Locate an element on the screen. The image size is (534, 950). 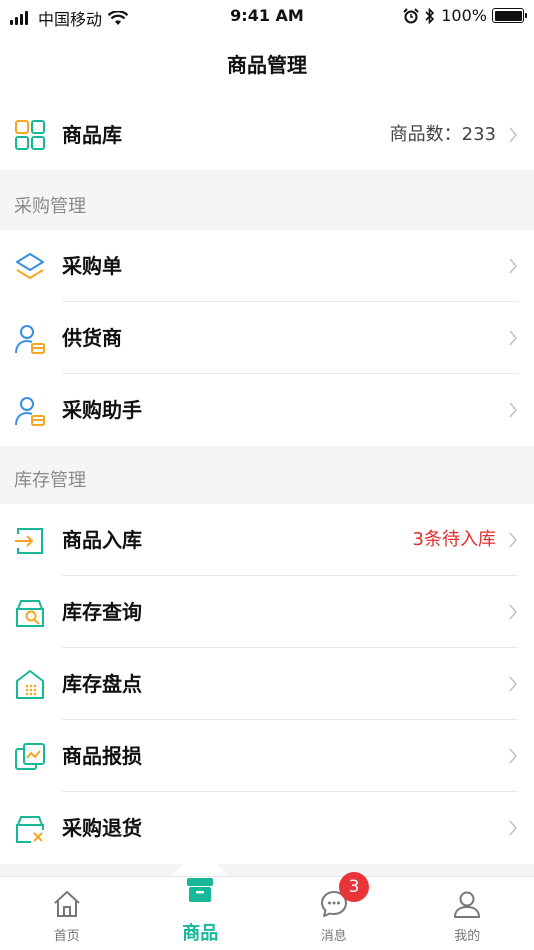
row-purchase-return: 采购退货 is located at coordinates (267, 828).